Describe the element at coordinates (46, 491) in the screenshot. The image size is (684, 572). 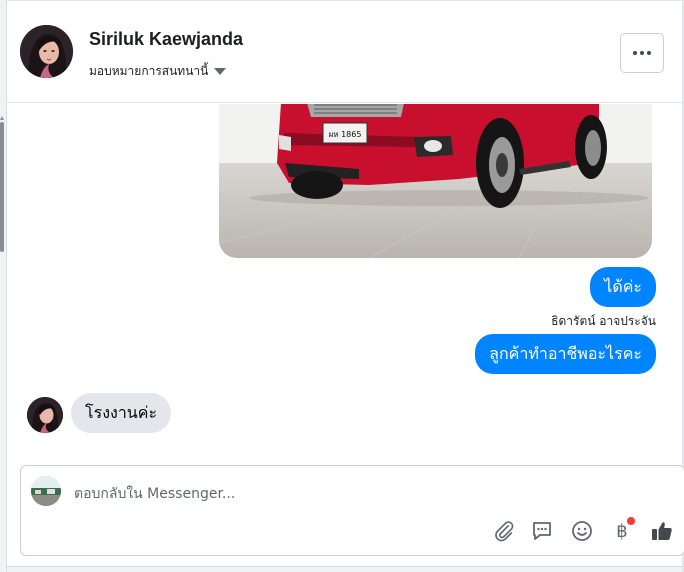
I see `page-avatar` at that location.